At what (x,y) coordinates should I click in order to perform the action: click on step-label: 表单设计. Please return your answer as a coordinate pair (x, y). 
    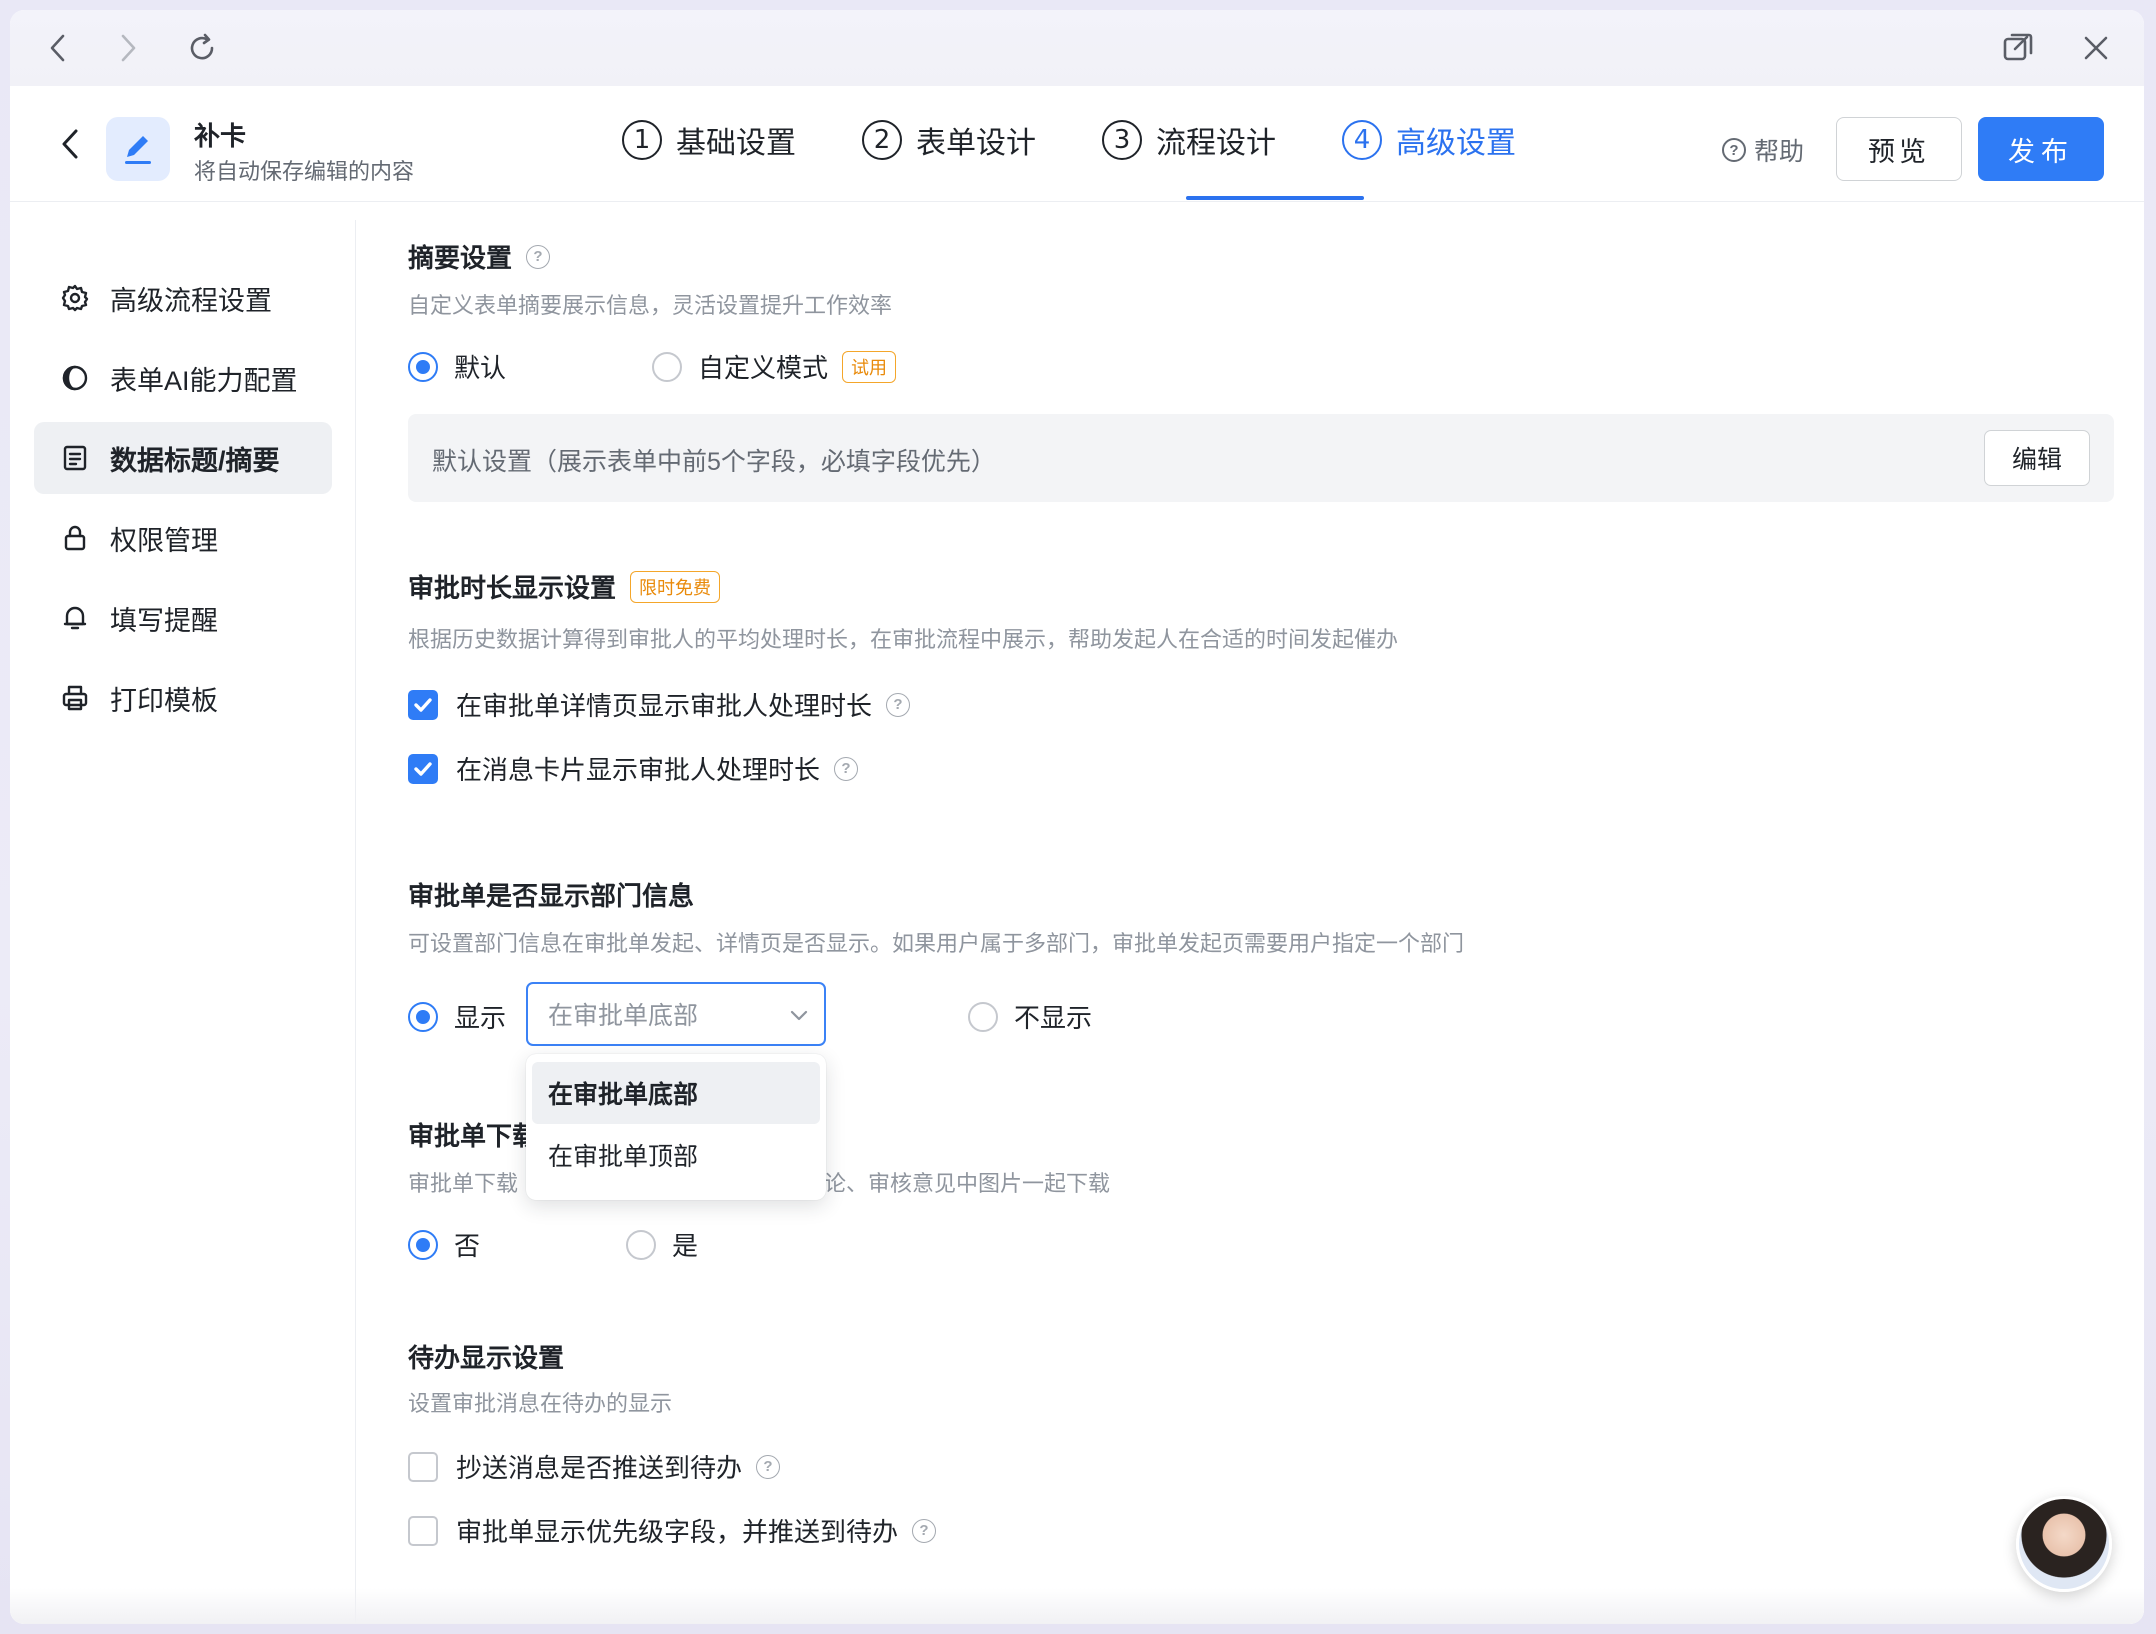
    Looking at the image, I should click on (976, 143).